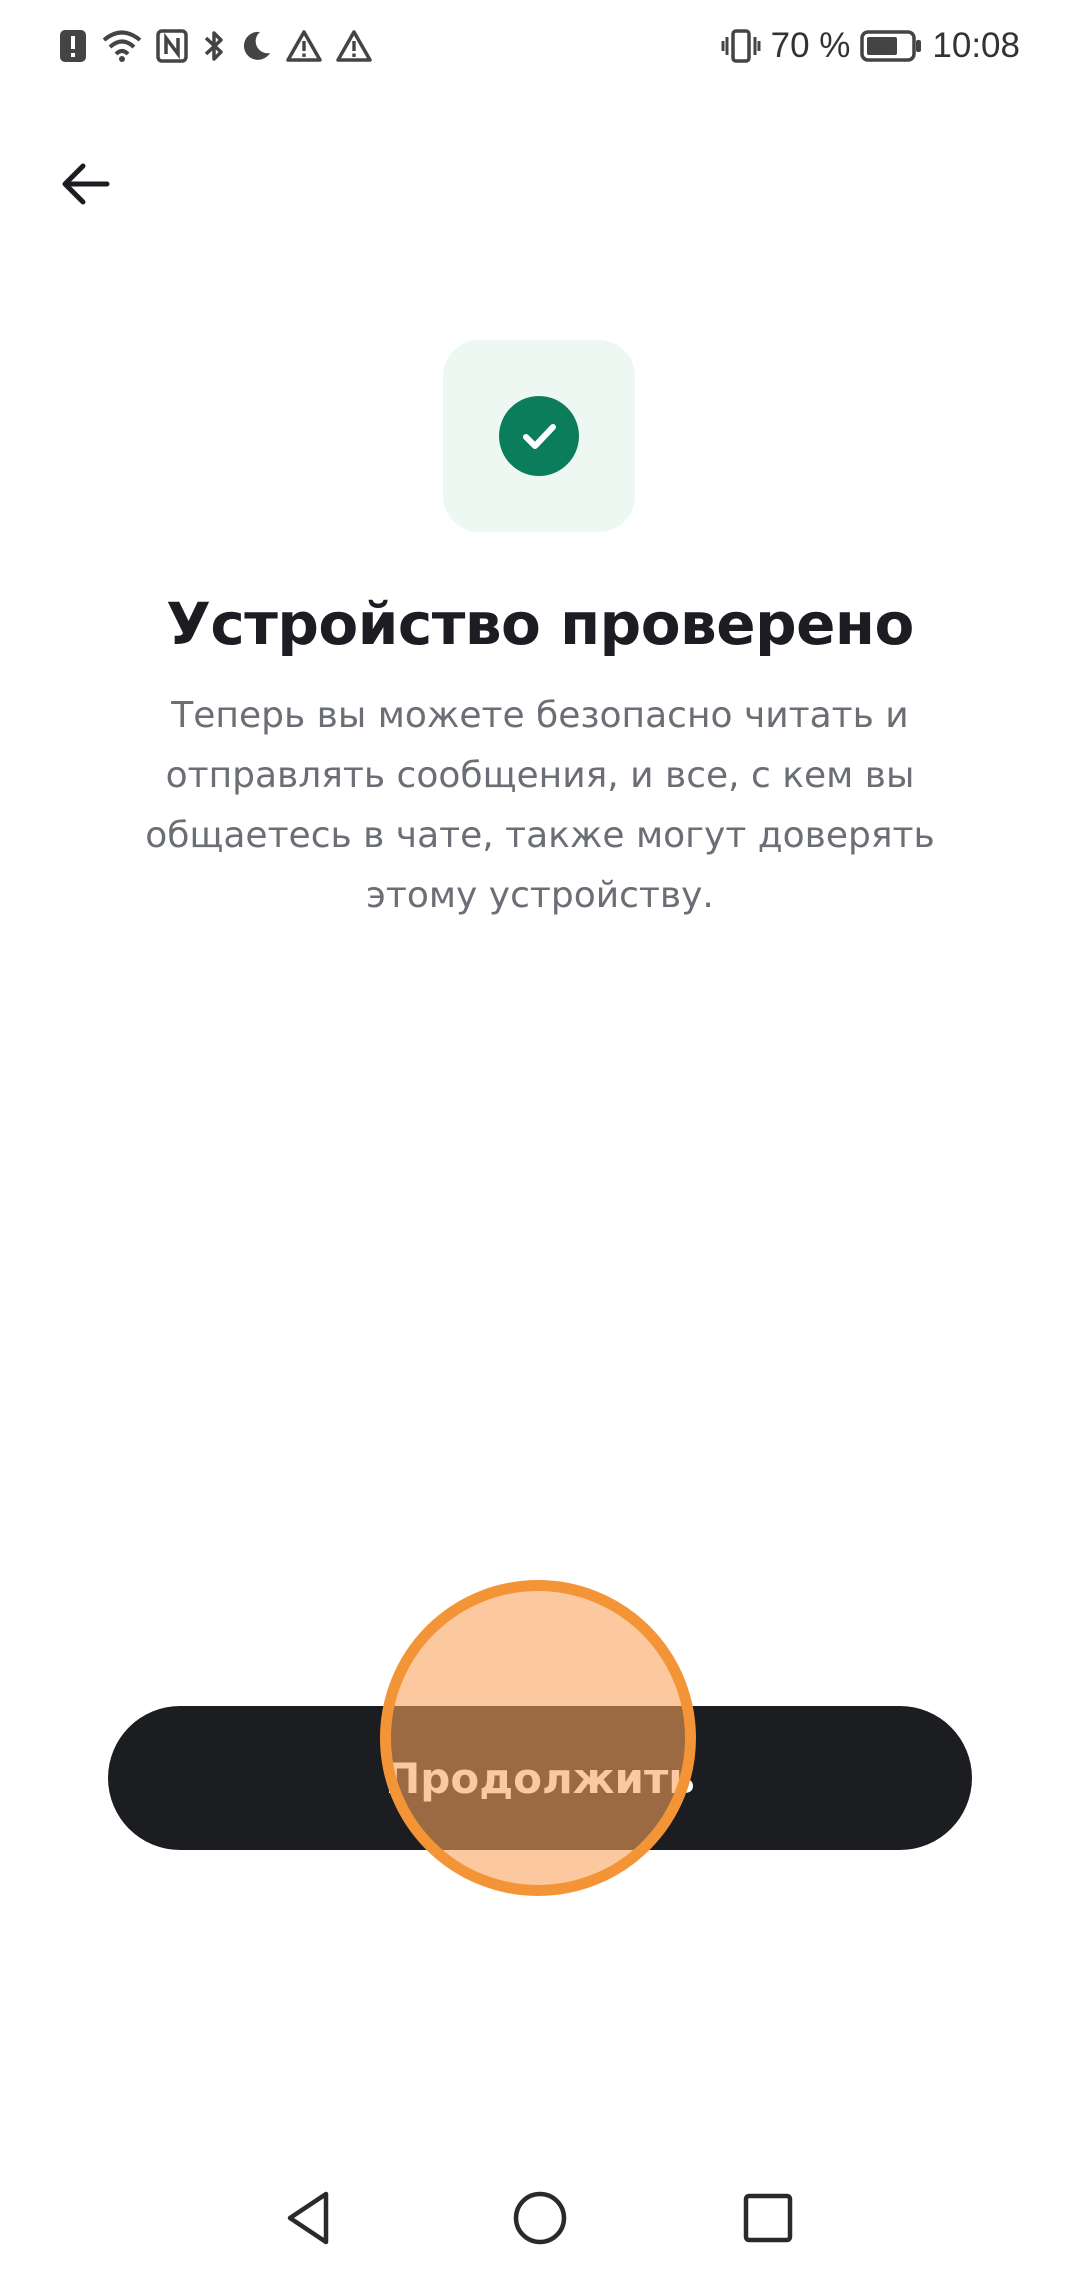 The image size is (1080, 2280). I want to click on system-nav-bar, so click(540, 2215).